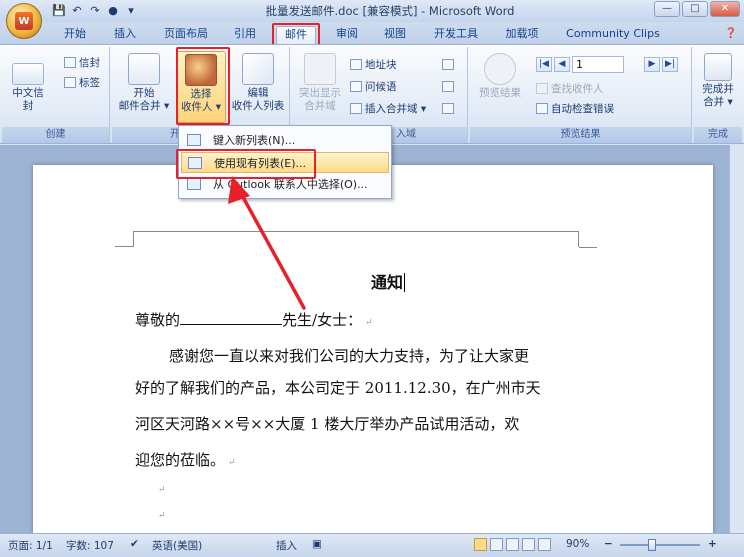 This screenshot has height=557, width=744. Describe the element at coordinates (395, 35) in the screenshot. I see `tab-view: 视图` at that location.